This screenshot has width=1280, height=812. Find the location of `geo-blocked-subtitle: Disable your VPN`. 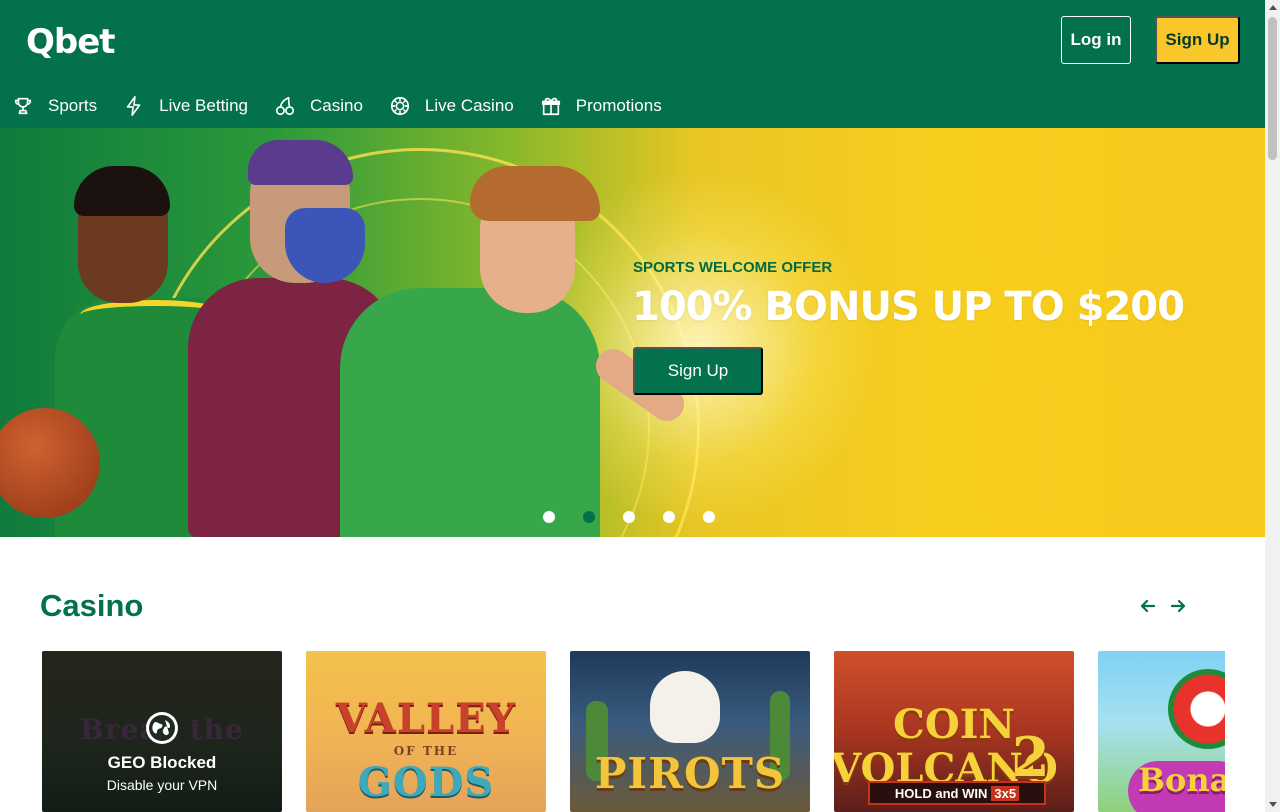

geo-blocked-subtitle: Disable your VPN is located at coordinates (162, 785).